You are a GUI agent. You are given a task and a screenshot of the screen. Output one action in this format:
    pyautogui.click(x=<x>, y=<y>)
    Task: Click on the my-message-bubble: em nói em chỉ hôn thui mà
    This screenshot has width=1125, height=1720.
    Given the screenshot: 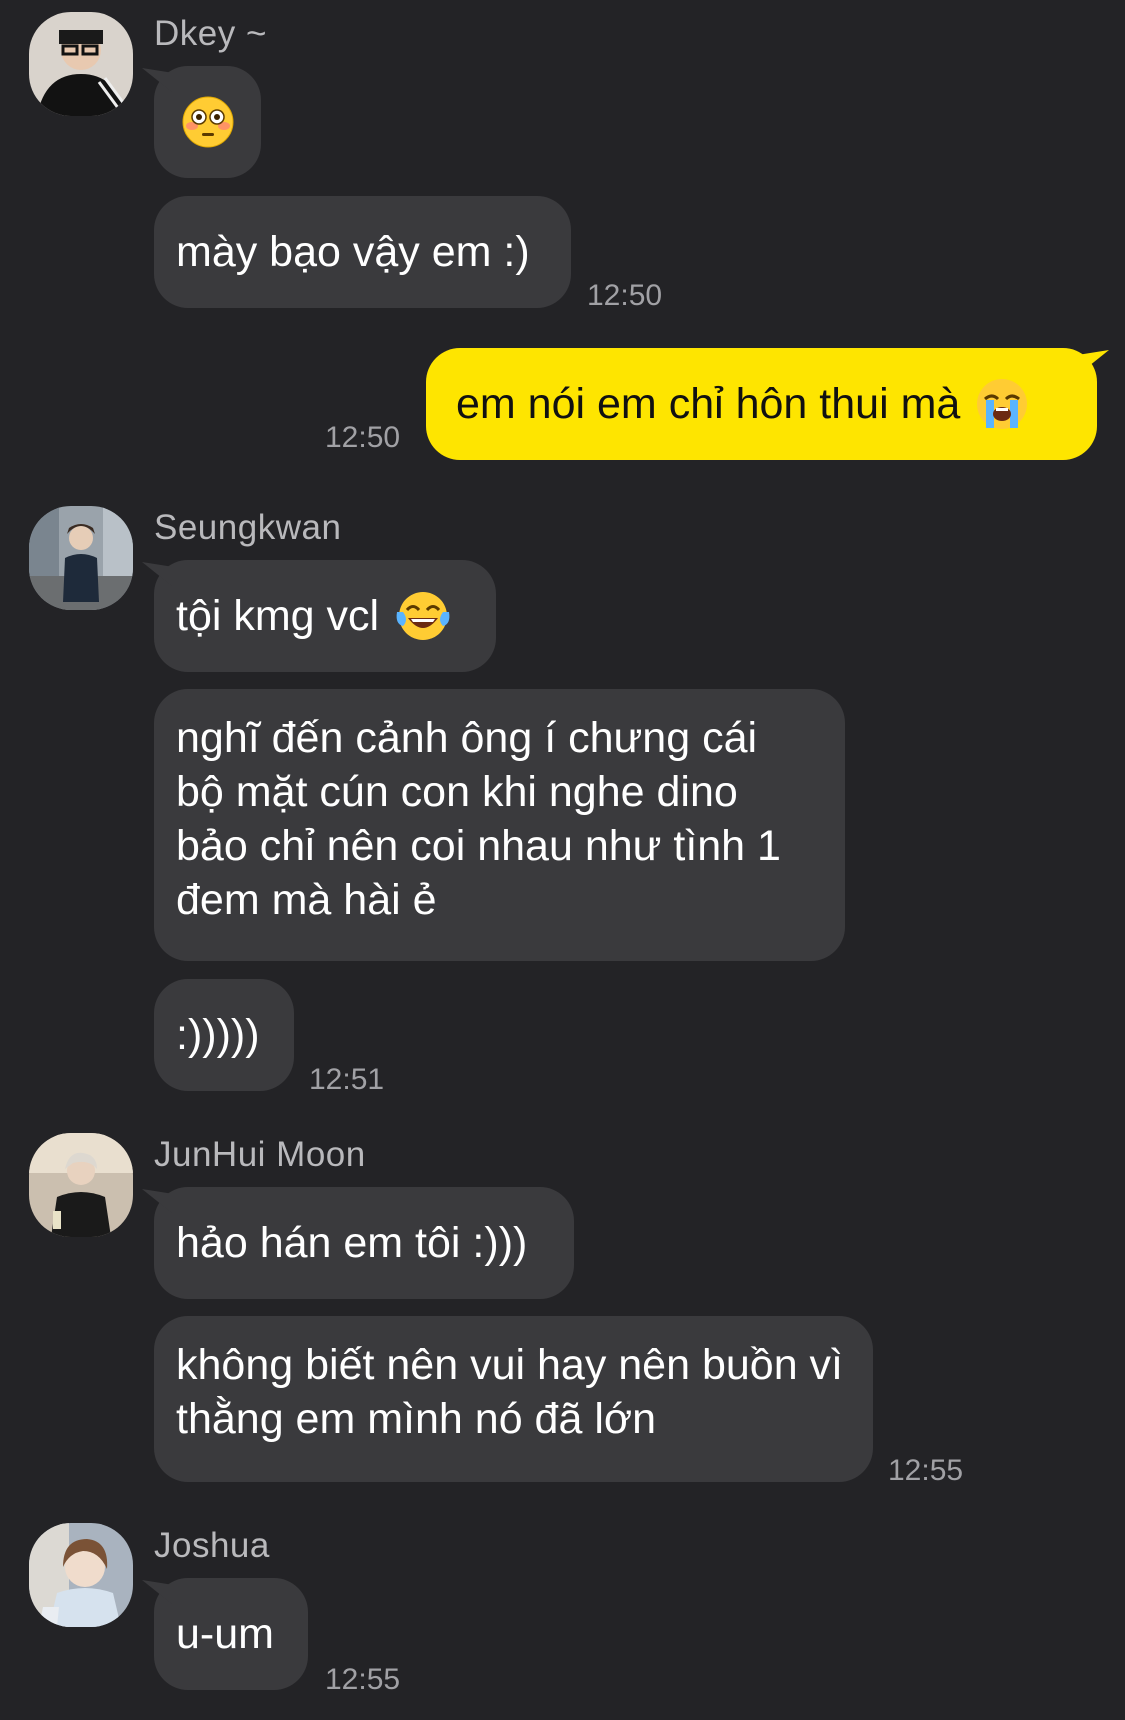 What is the action you would take?
    pyautogui.click(x=761, y=404)
    